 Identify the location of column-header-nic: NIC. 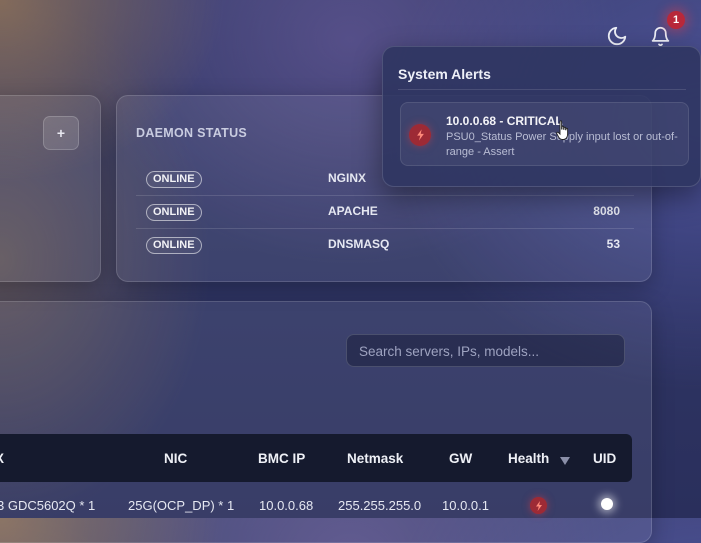
(175, 458).